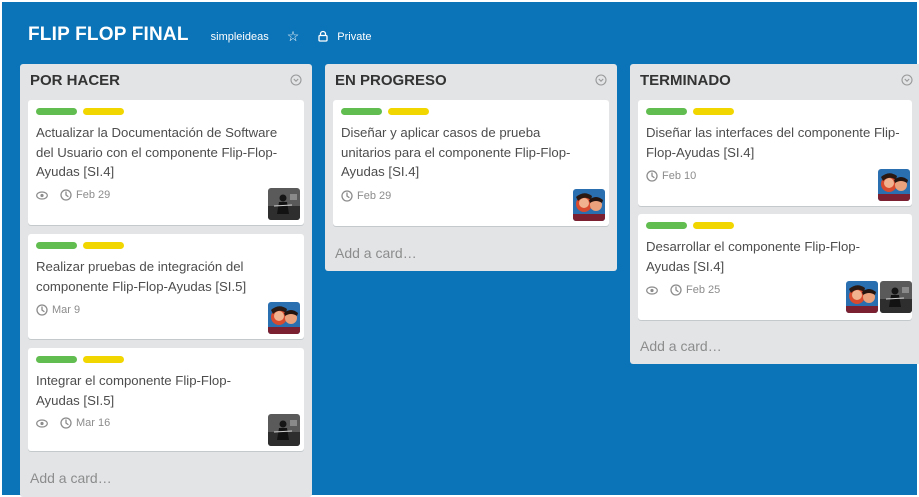 The image size is (919, 497). I want to click on card-badges: Feb 10, so click(671, 176).